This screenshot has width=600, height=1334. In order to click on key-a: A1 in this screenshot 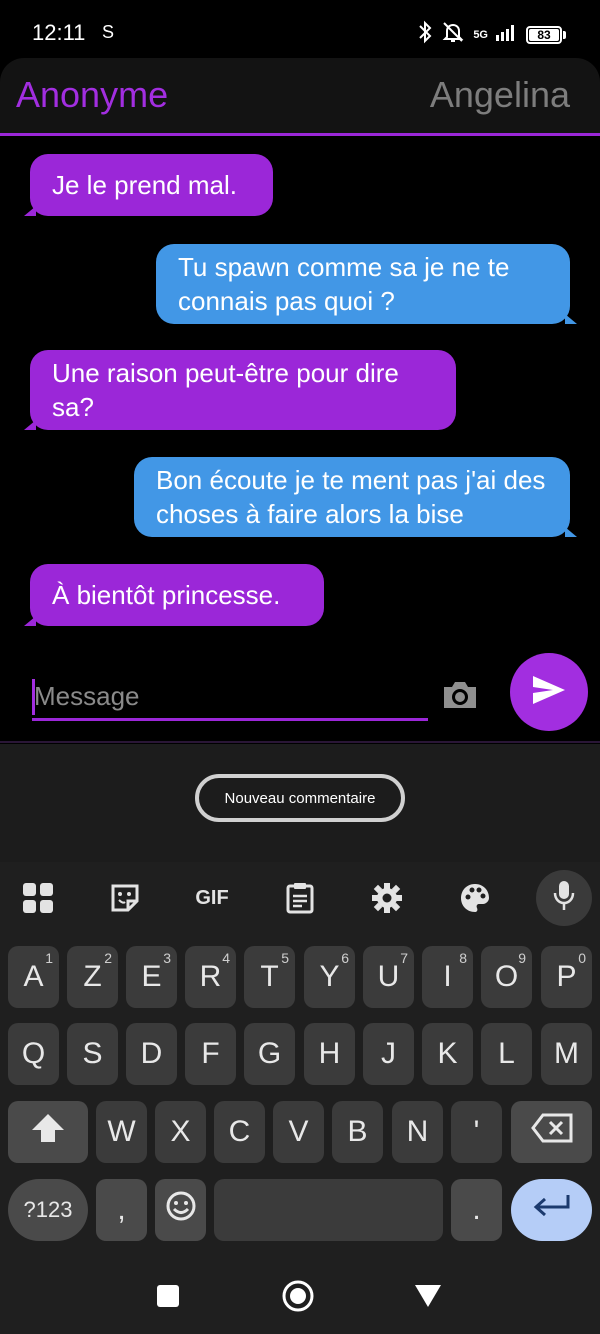, I will do `click(33, 977)`.